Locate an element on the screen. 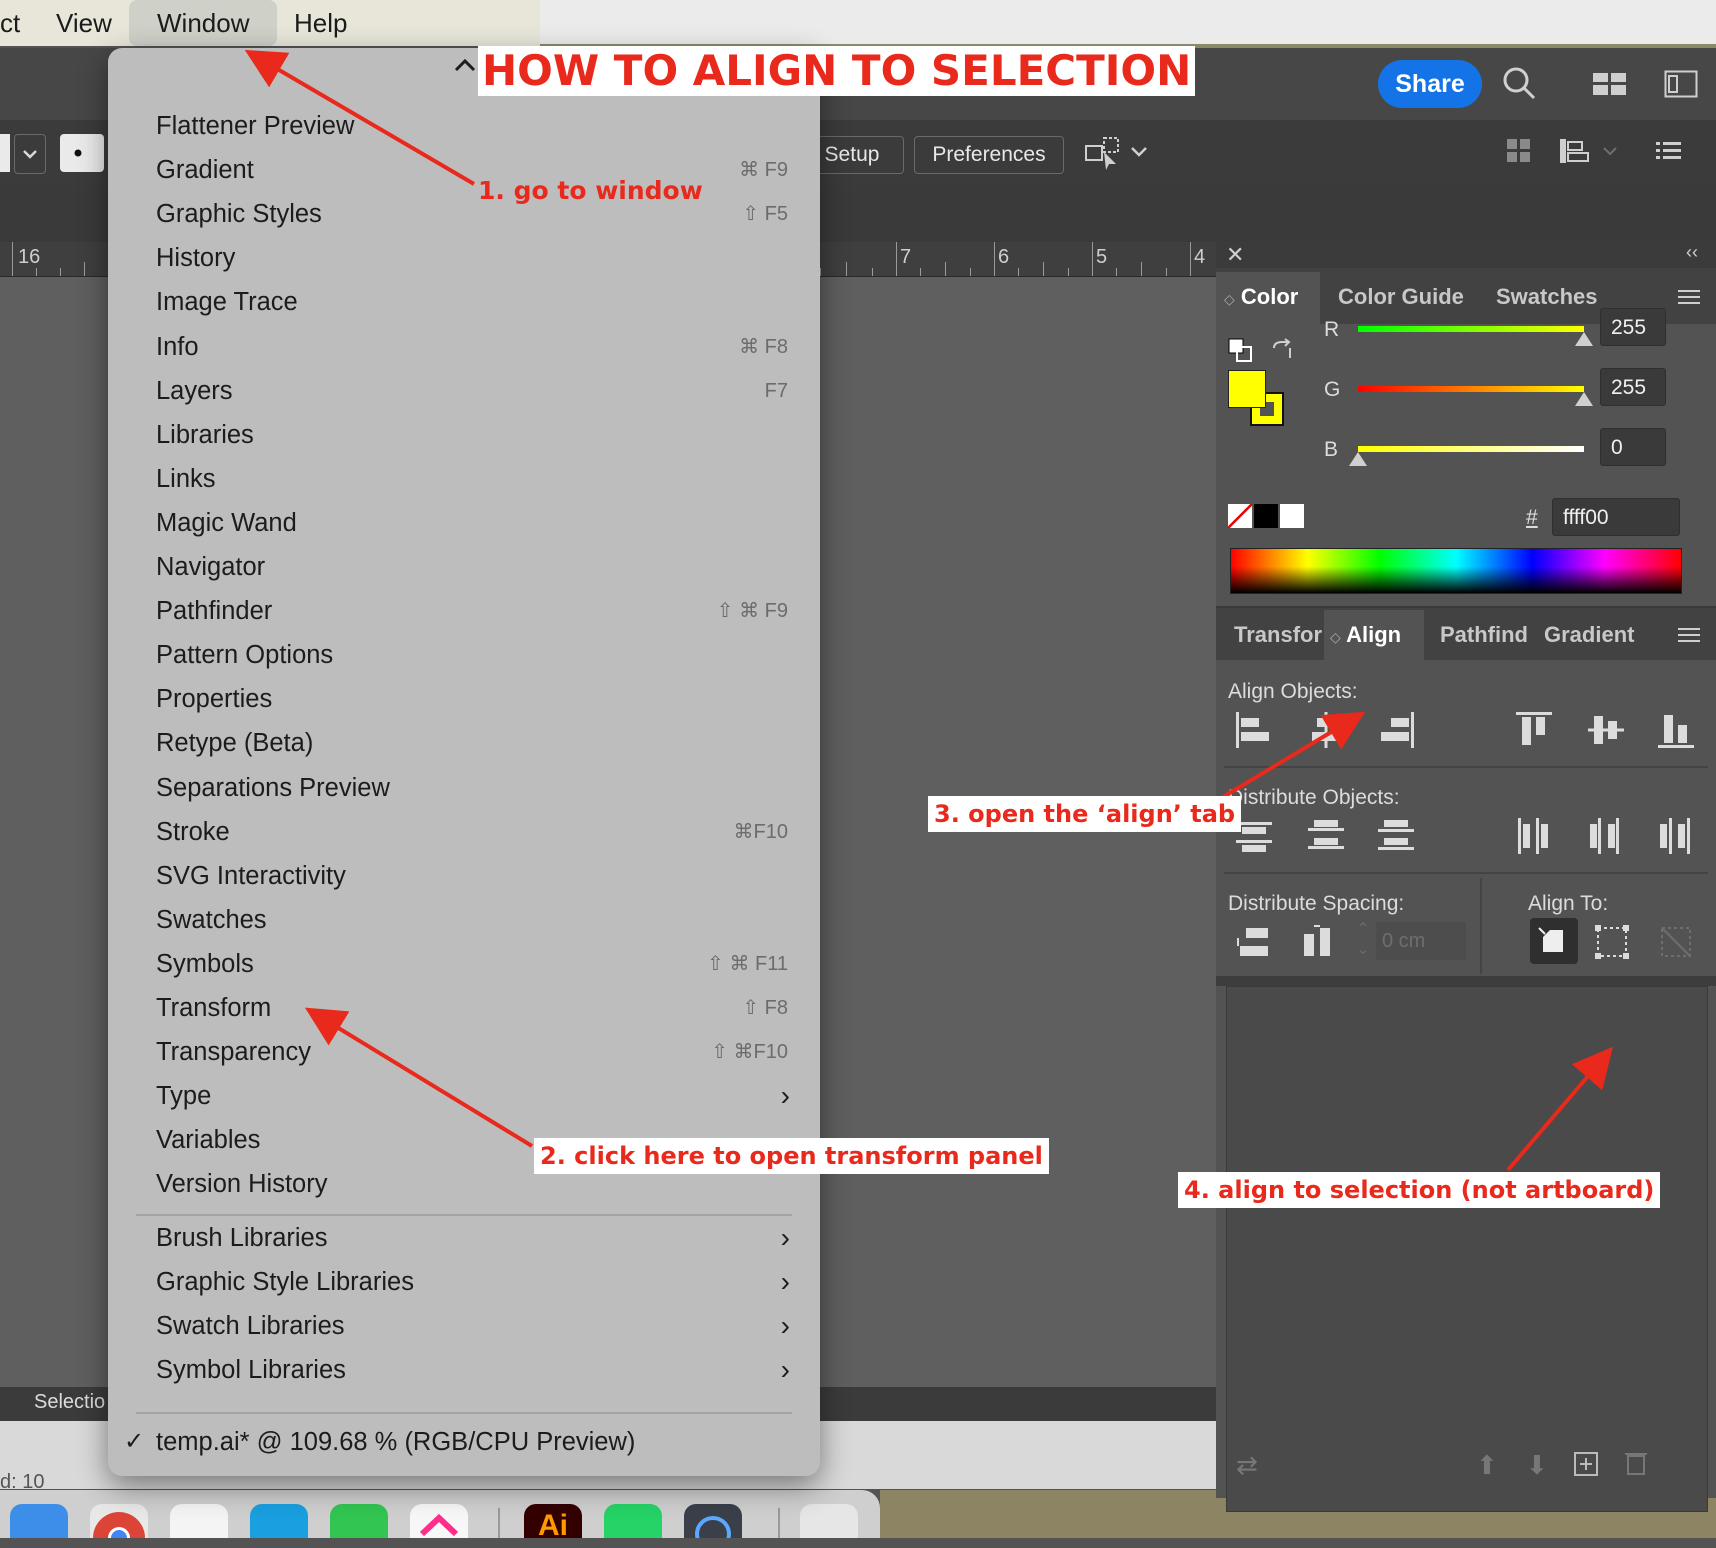  annotation-step-4: 4. align to selection (not artboard) is located at coordinates (1419, 1190).